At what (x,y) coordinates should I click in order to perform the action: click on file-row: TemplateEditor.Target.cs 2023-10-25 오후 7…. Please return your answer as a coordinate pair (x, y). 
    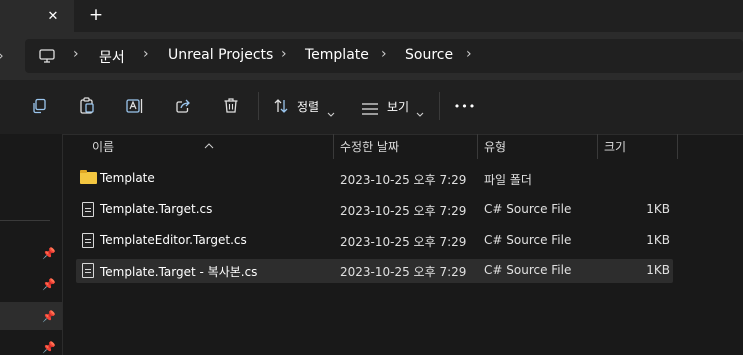
    Looking at the image, I should click on (374, 241).